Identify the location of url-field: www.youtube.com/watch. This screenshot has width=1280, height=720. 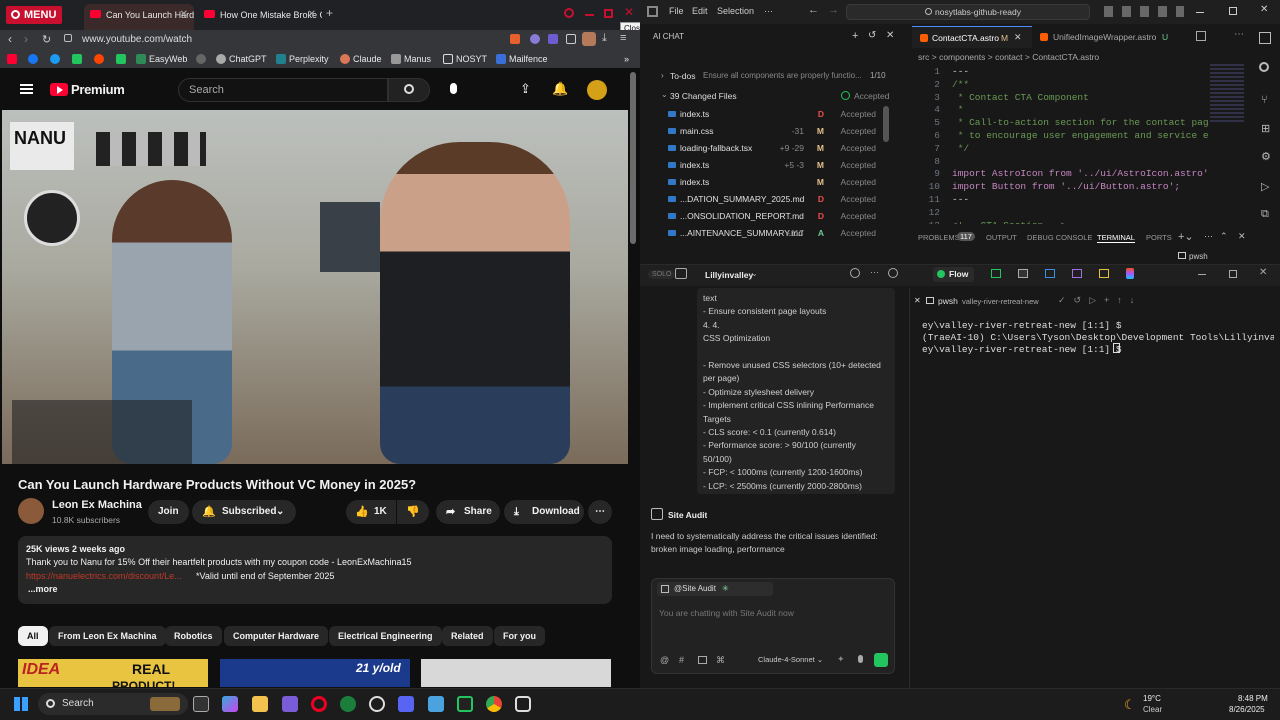
(137, 39).